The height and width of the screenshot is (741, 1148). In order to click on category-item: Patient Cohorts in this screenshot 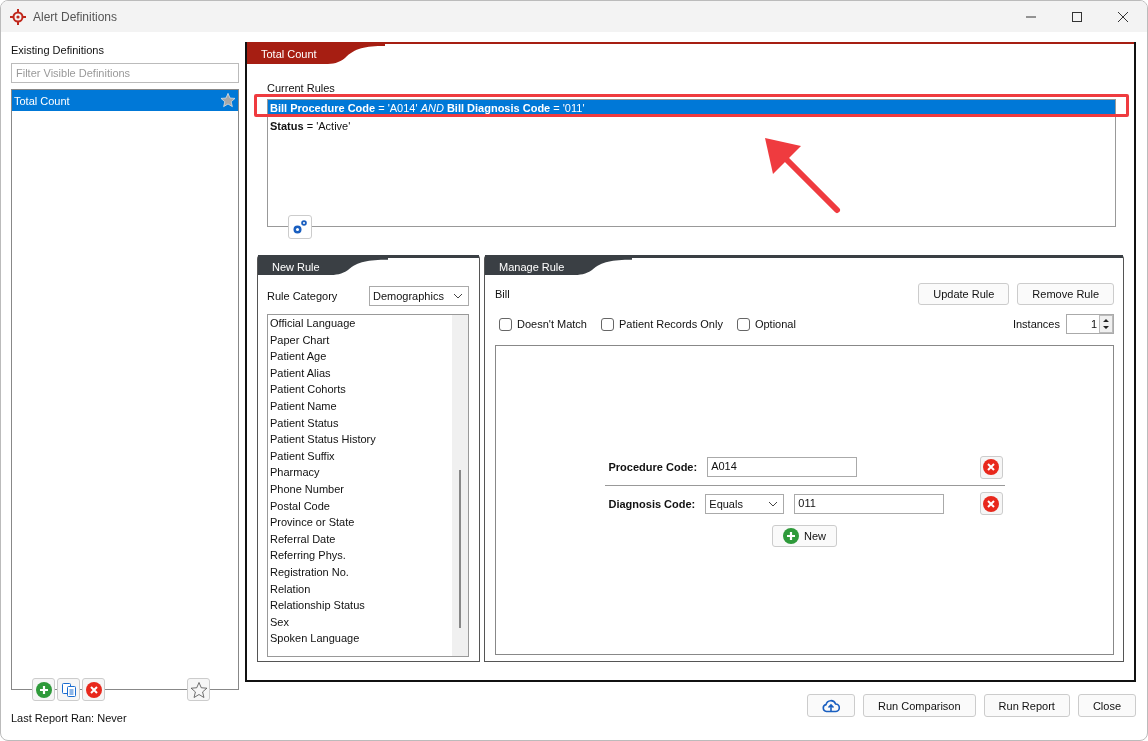, I will do `click(361, 389)`.